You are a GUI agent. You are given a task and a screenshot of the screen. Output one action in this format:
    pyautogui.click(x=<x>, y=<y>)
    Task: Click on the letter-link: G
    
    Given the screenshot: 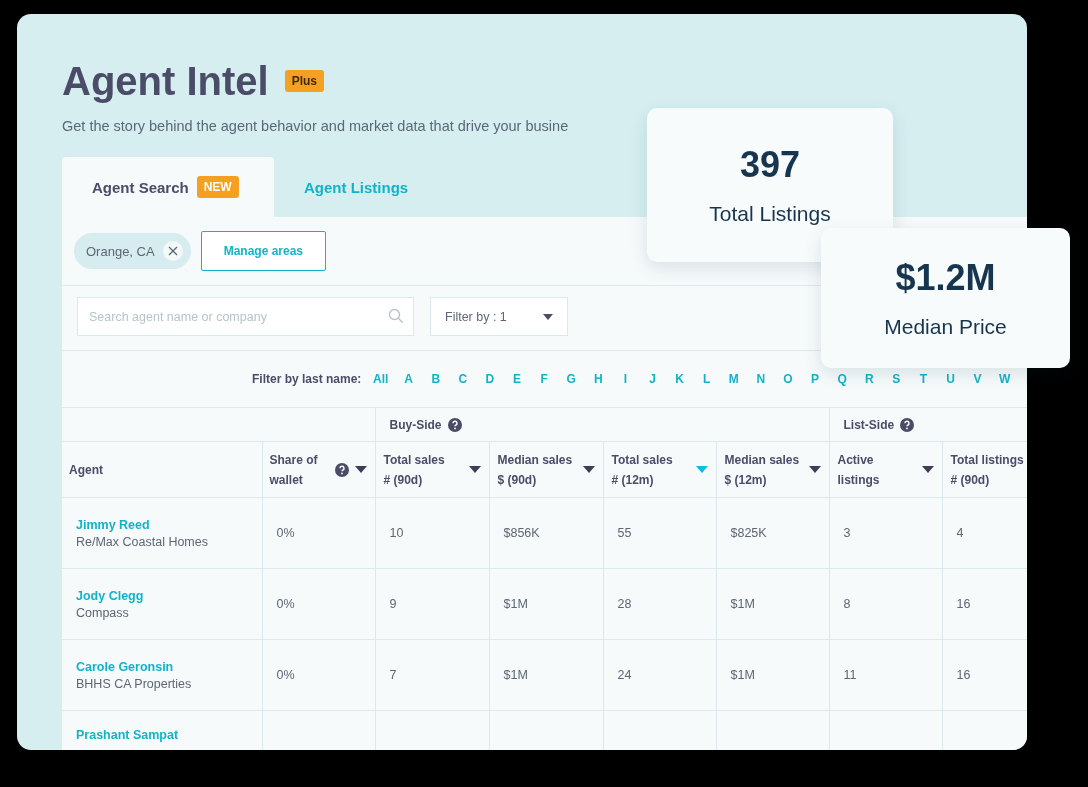 What is the action you would take?
    pyautogui.click(x=571, y=379)
    